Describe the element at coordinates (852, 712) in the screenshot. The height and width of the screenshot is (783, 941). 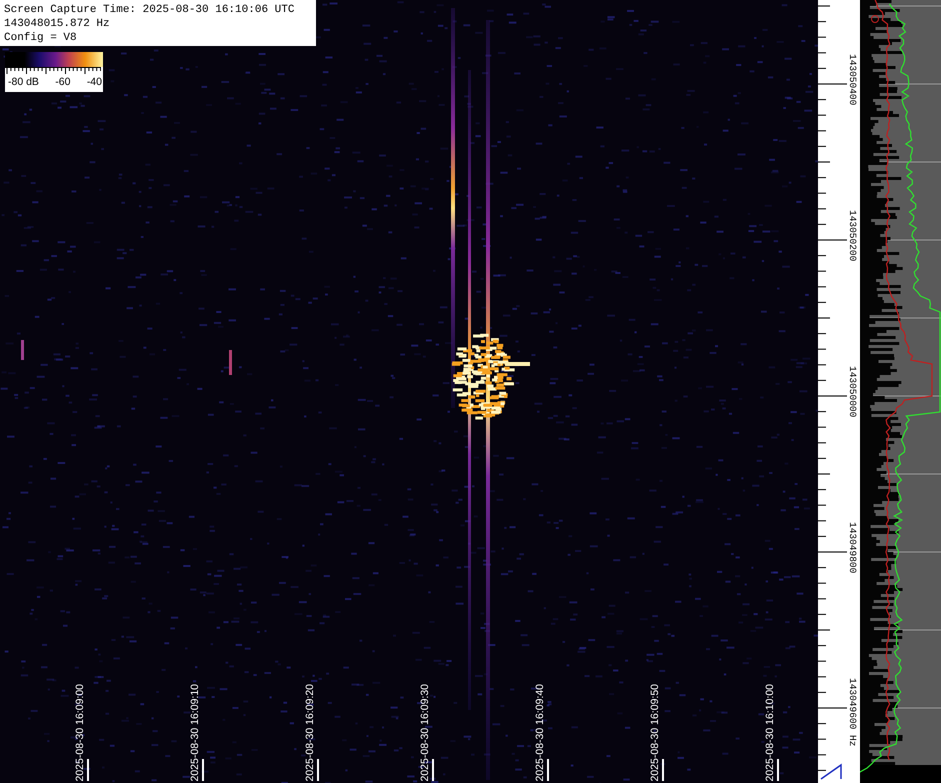
I see `frequency-label: 143049600 Hz` at that location.